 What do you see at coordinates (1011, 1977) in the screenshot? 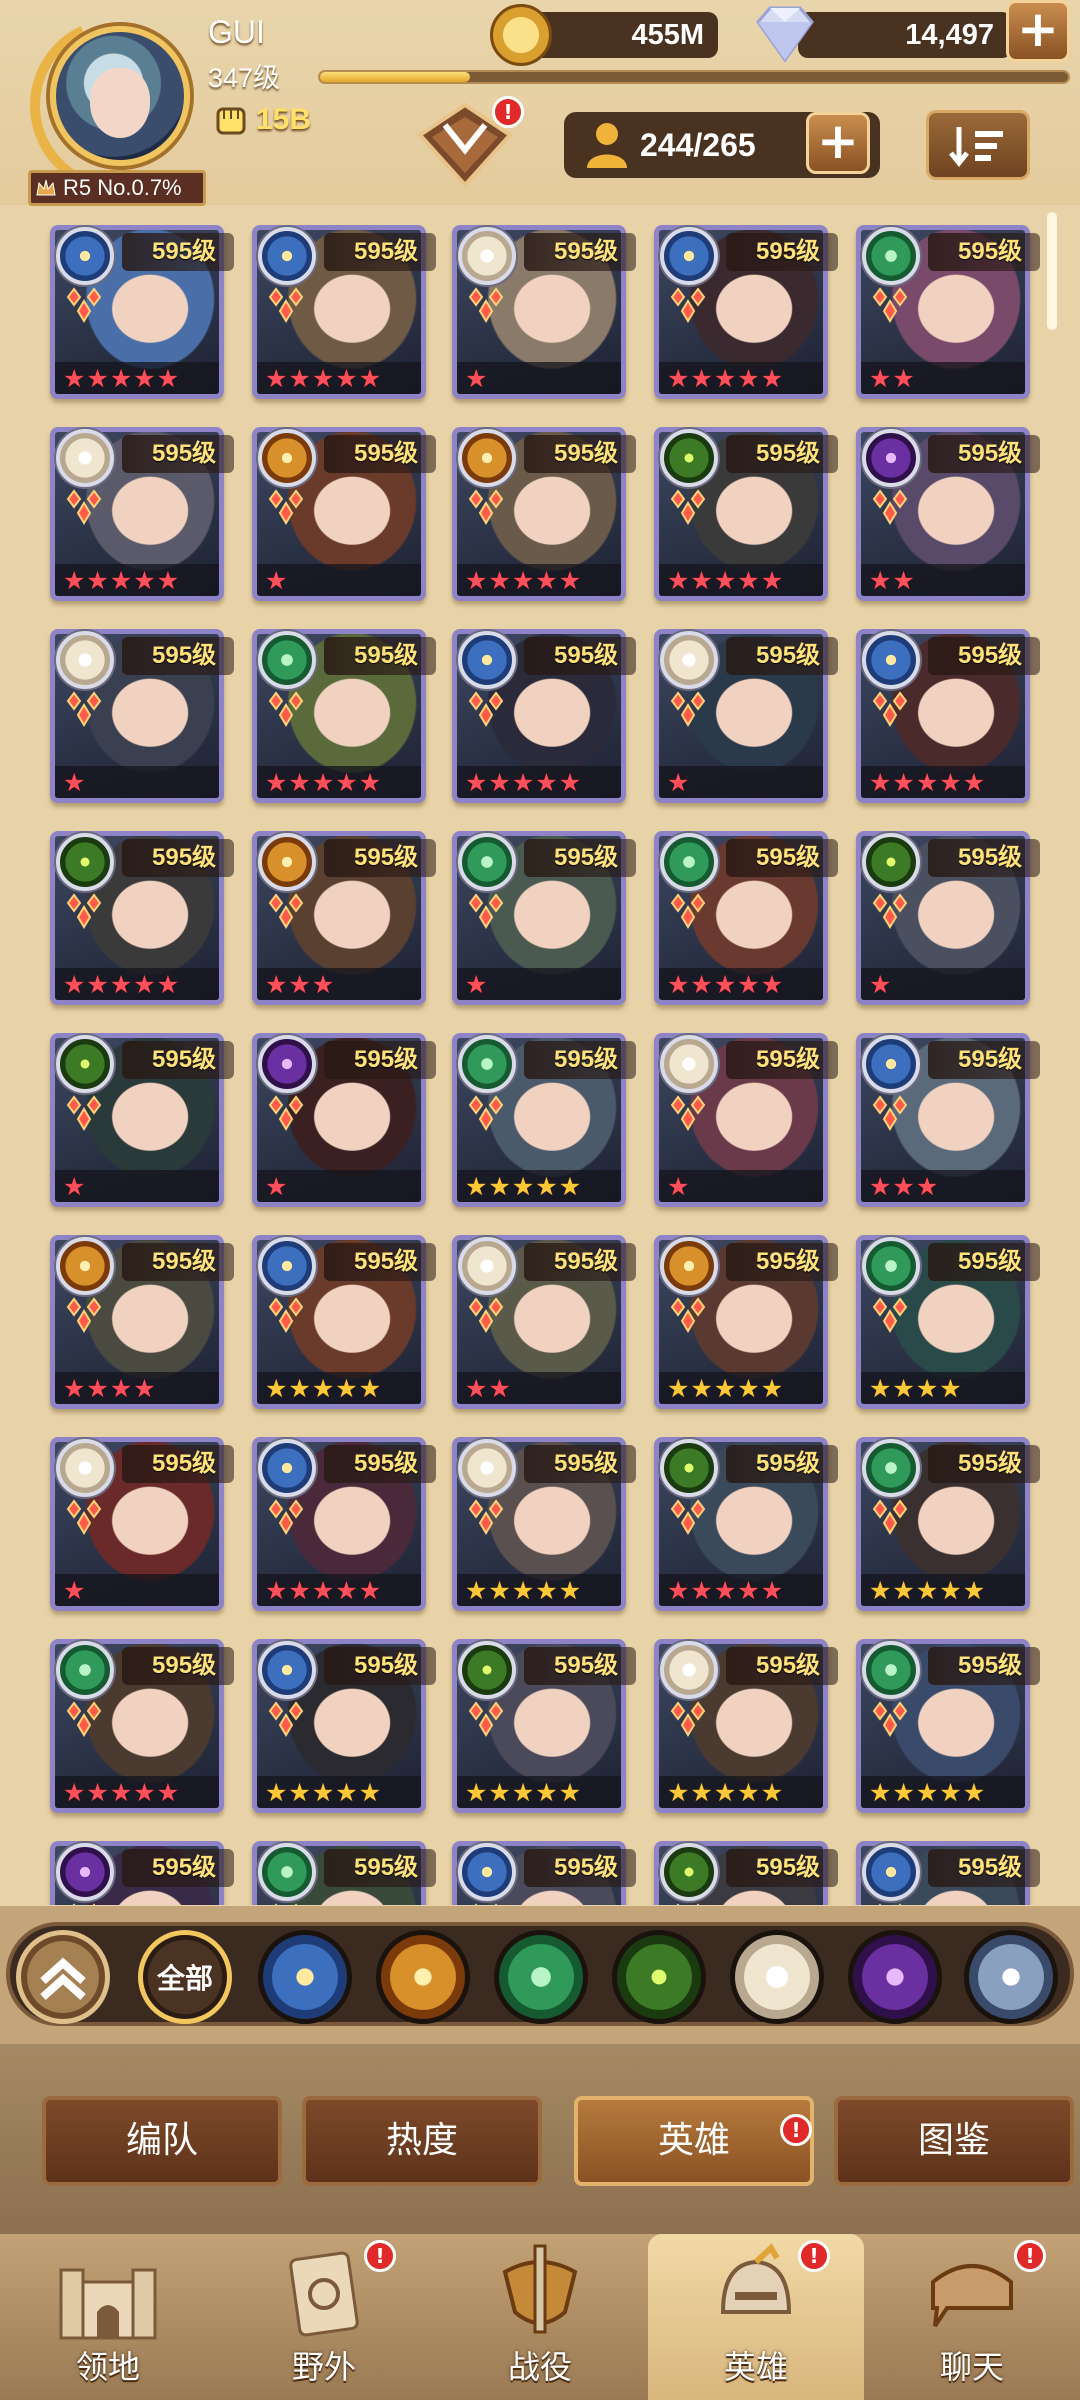
I see `filter-dimensional-button` at bounding box center [1011, 1977].